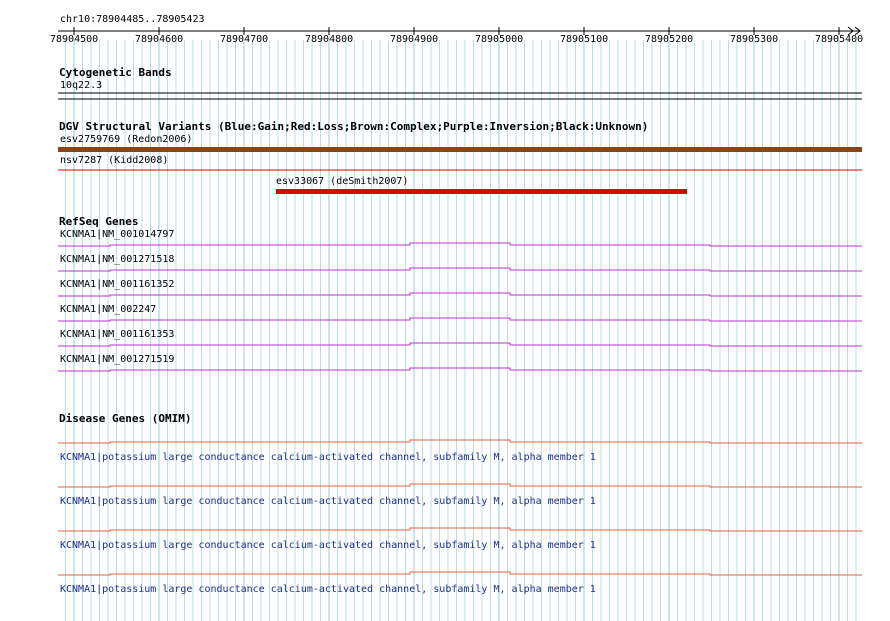 The width and height of the screenshot is (890, 621). I want to click on refseq-gene-label: KCNMA1|NM_002247, so click(108, 310).